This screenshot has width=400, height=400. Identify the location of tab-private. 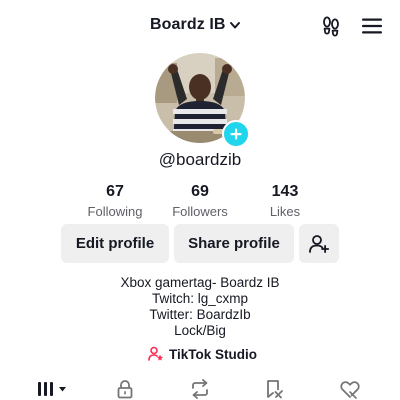
(125, 389).